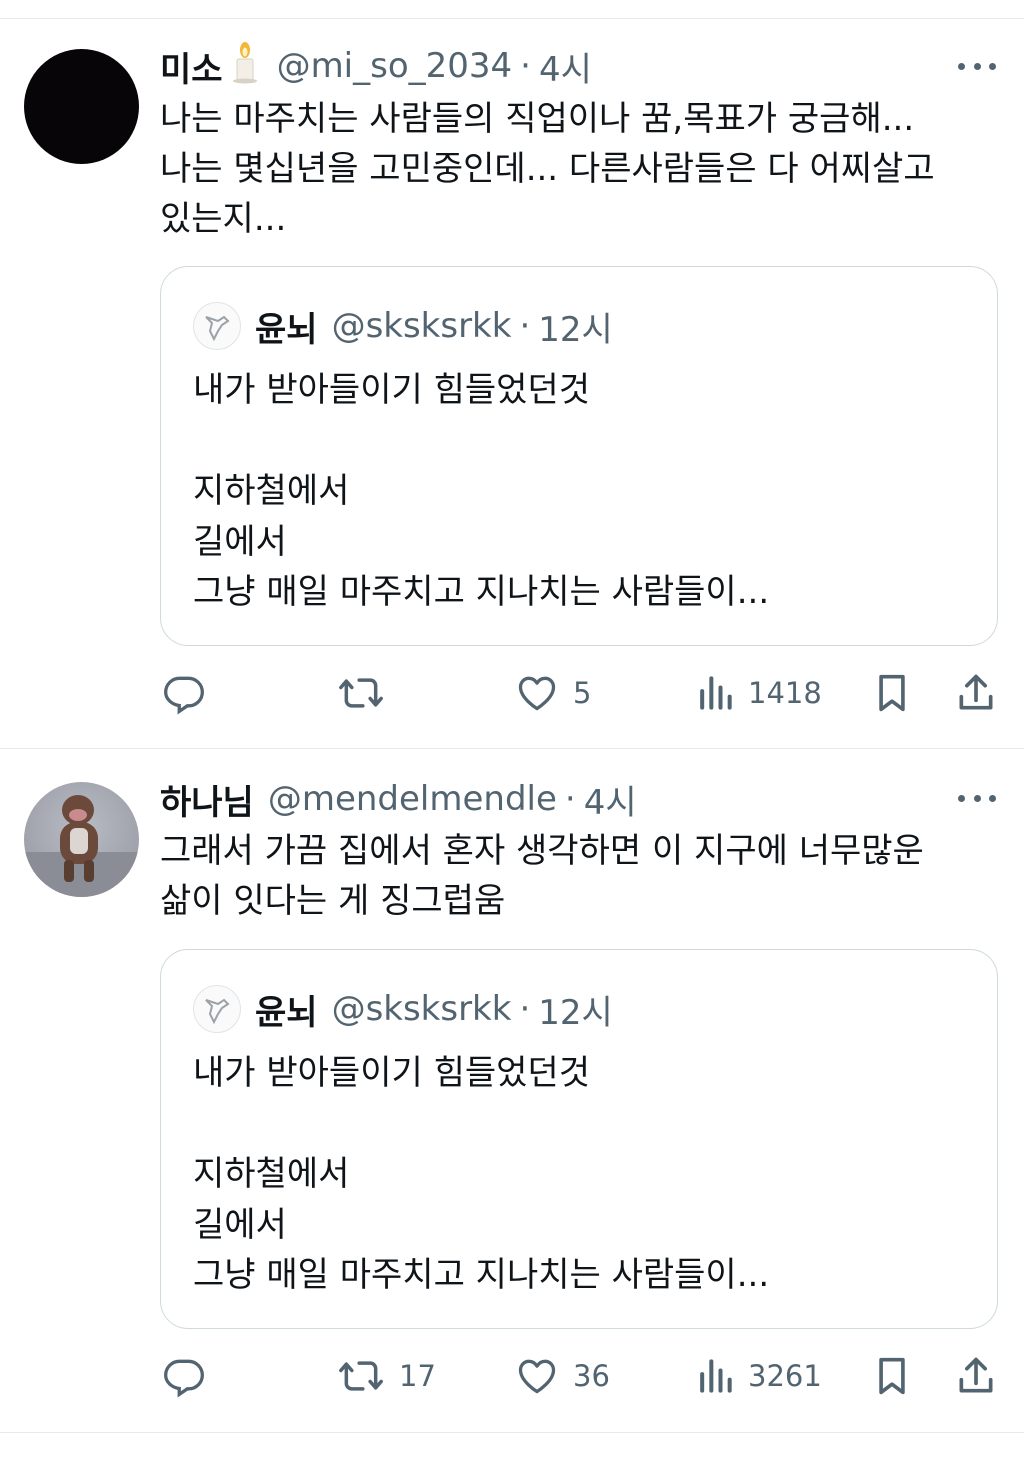 Image resolution: width=1024 pixels, height=1461 pixels. What do you see at coordinates (207, 799) in the screenshot?
I see `display-name: 하나님` at bounding box center [207, 799].